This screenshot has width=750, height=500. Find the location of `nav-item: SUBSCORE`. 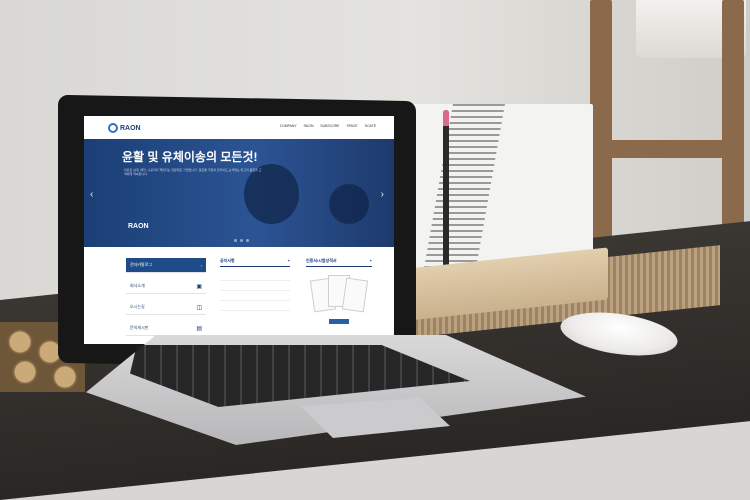

nav-item: SUBSCORE is located at coordinates (329, 126).